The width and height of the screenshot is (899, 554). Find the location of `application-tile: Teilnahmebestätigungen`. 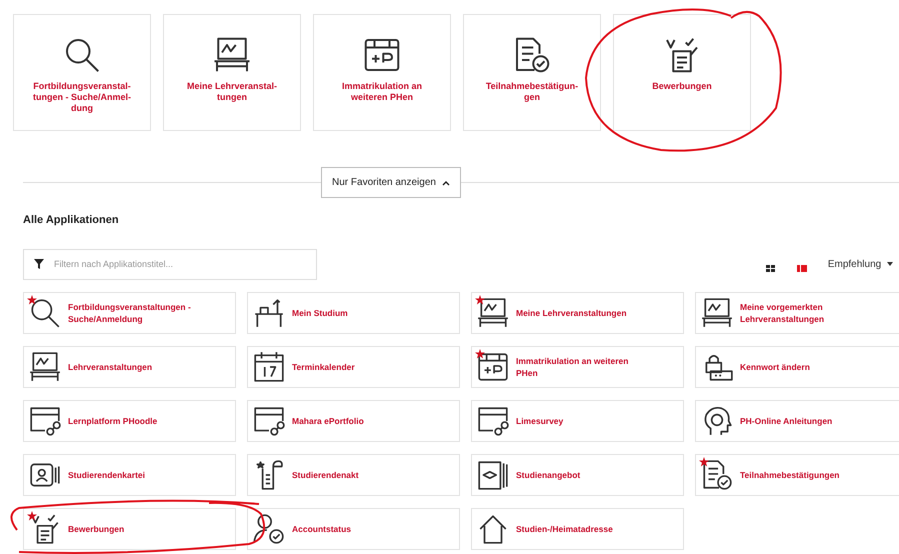

application-tile: Teilnahmebestätigungen is located at coordinates (797, 475).